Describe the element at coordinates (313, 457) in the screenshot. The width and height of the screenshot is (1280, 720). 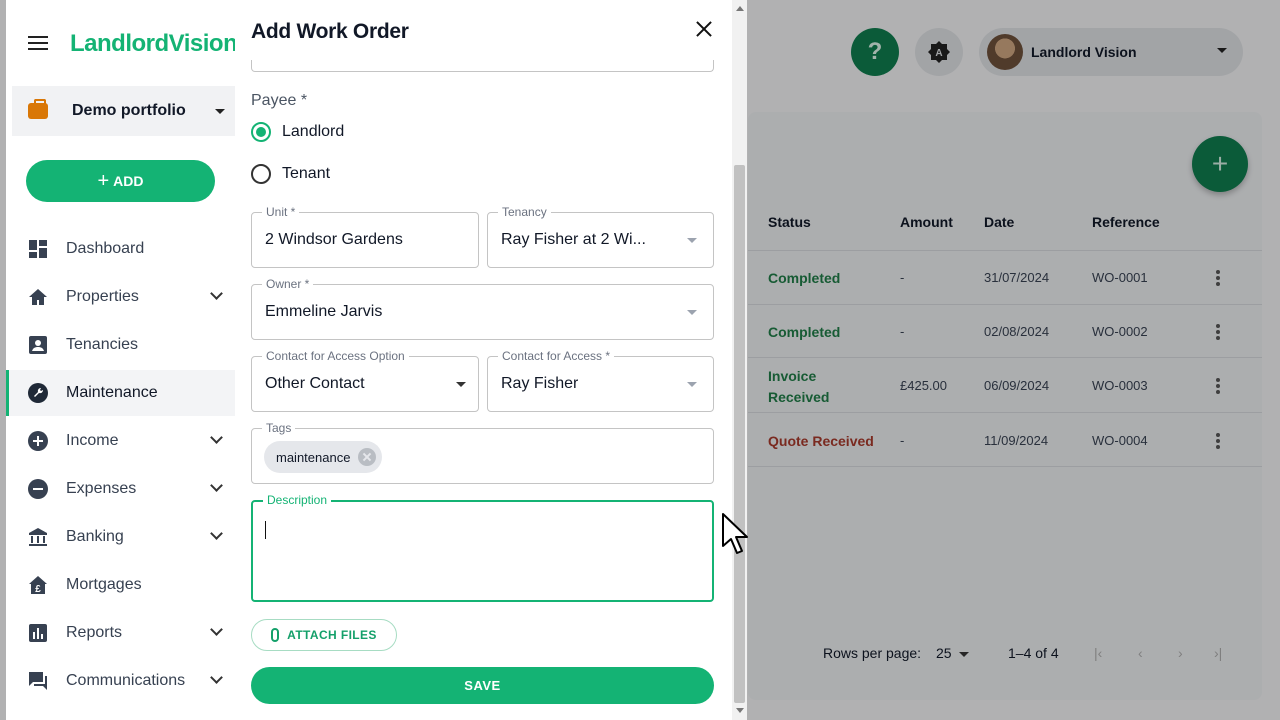
I see `tag-chip-label: maintenance` at that location.